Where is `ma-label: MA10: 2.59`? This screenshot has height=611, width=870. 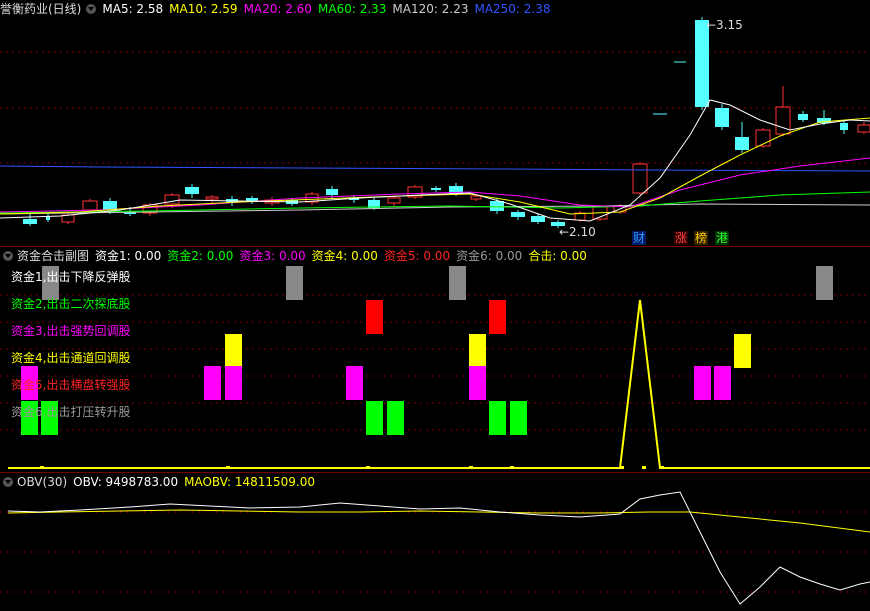
ma-label: MA10: 2.59 is located at coordinates (203, 9).